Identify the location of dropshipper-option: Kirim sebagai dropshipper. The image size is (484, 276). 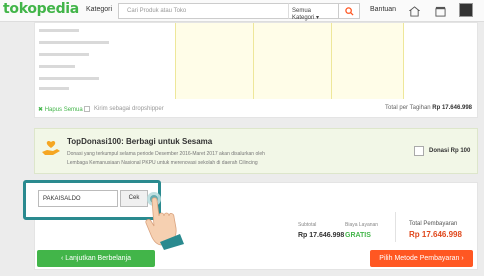
(124, 109).